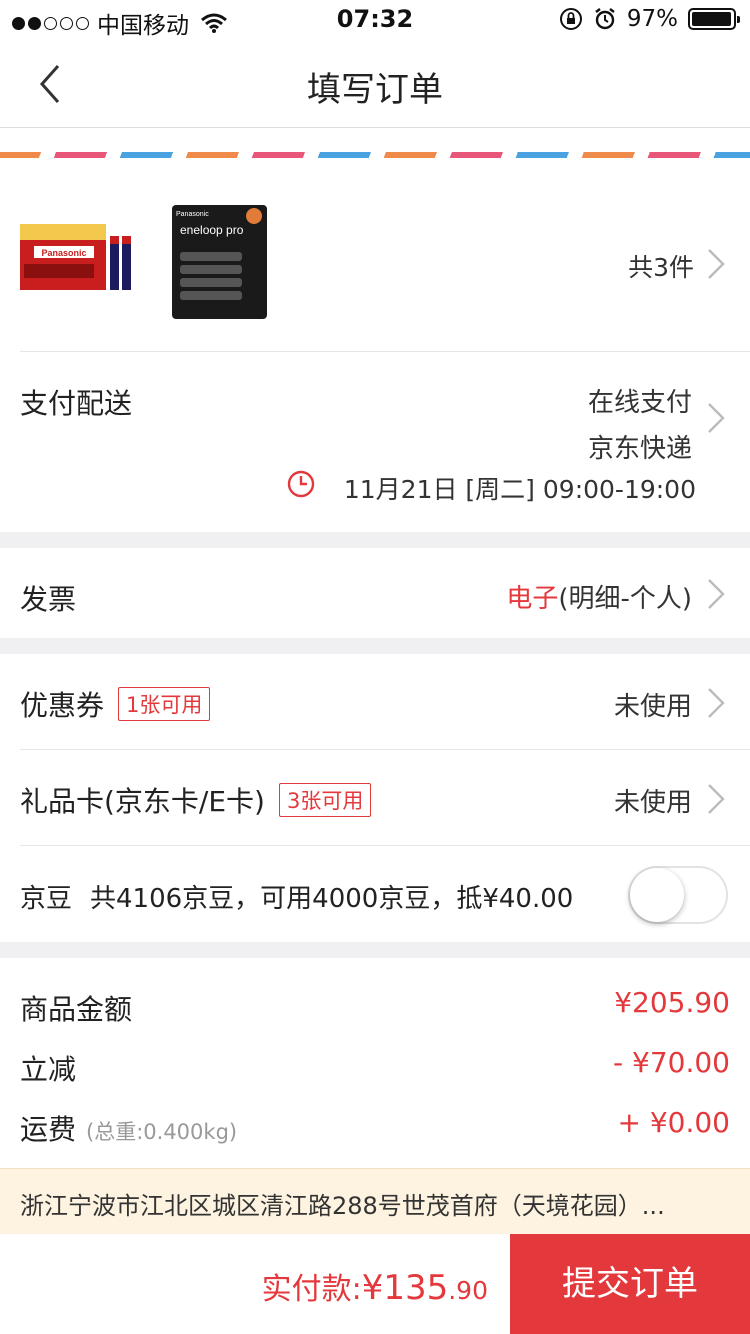 The height and width of the screenshot is (1334, 750). Describe the element at coordinates (62, 705) in the screenshot. I see `coupon-label: 优惠券` at that location.